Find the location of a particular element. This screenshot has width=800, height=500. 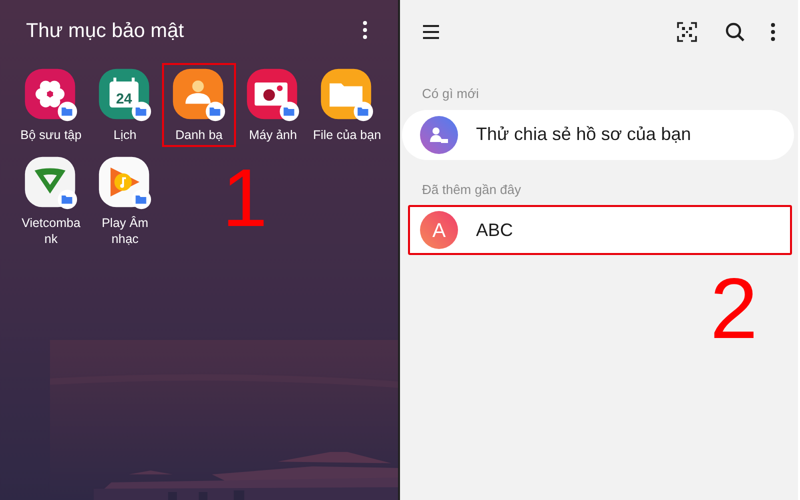

search-icon is located at coordinates (735, 32).